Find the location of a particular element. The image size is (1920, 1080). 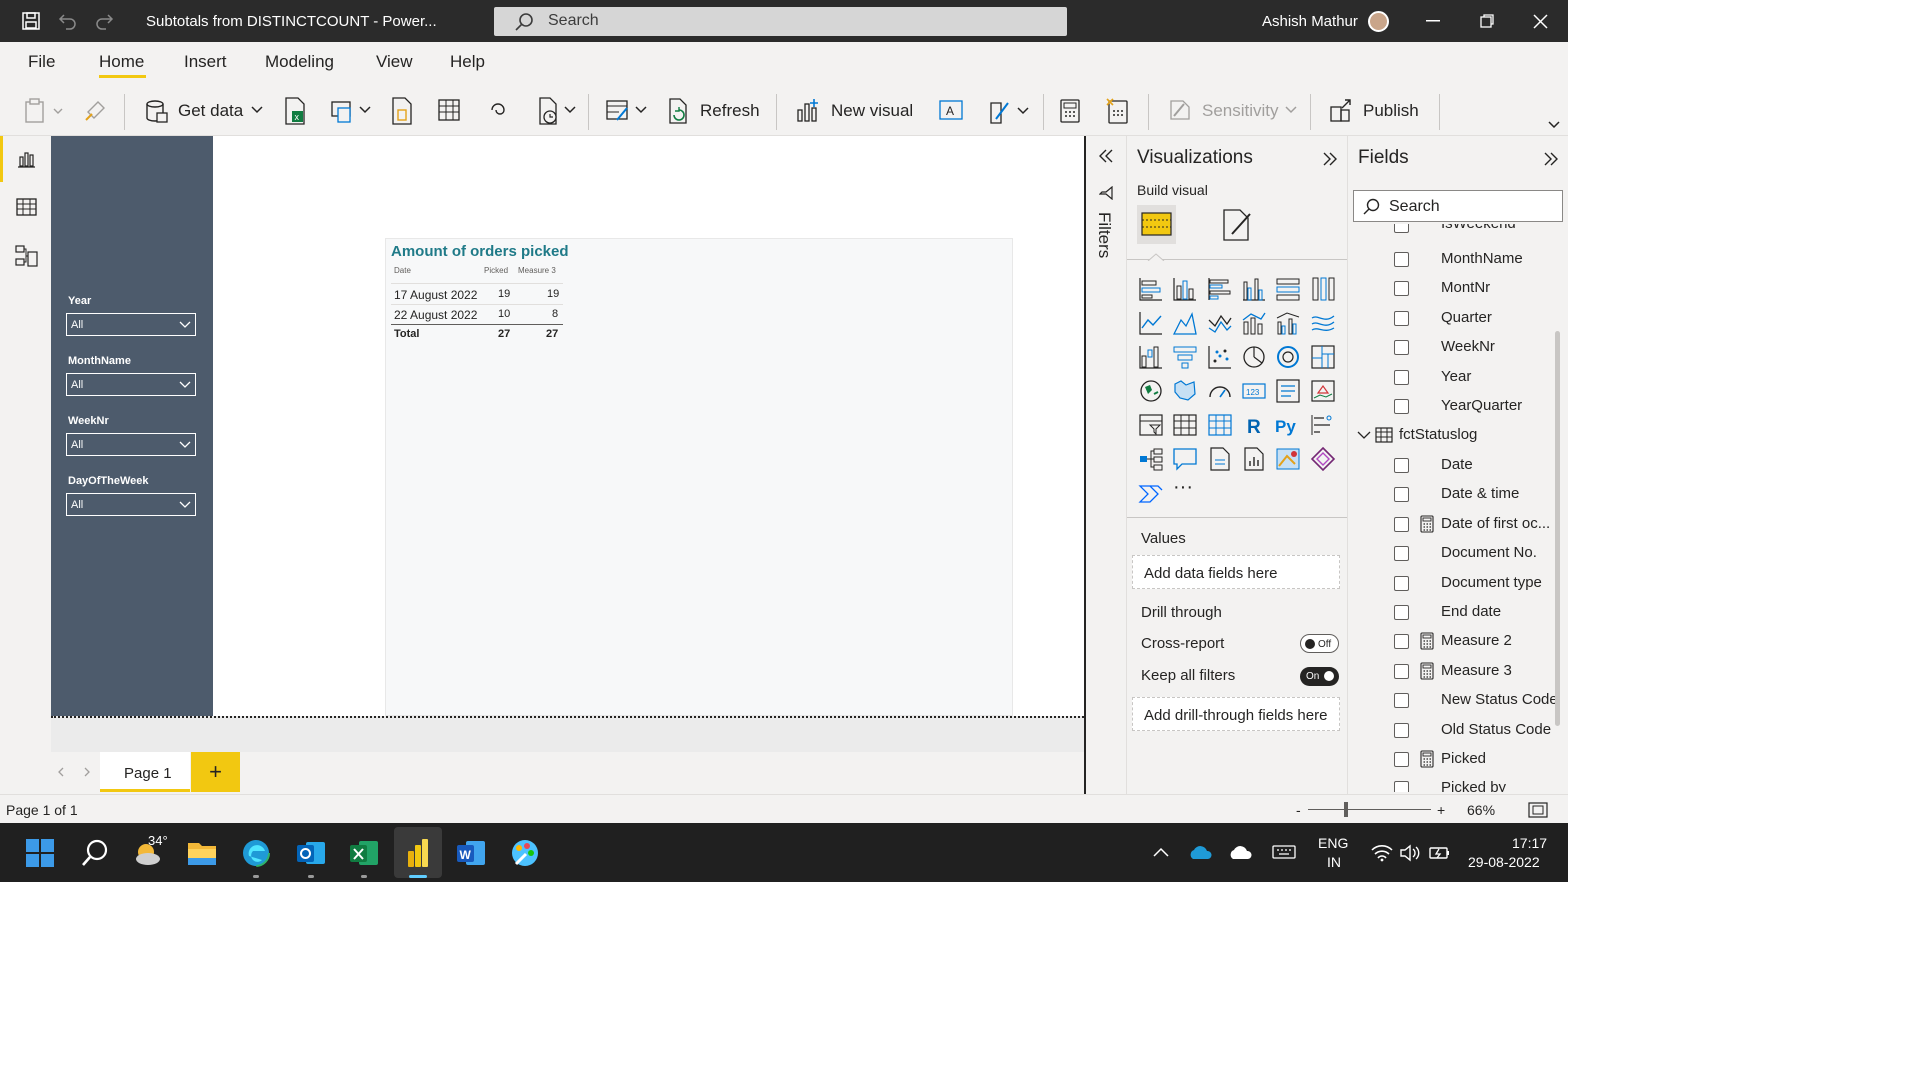

donut-chart-icon is located at coordinates (1288, 357).